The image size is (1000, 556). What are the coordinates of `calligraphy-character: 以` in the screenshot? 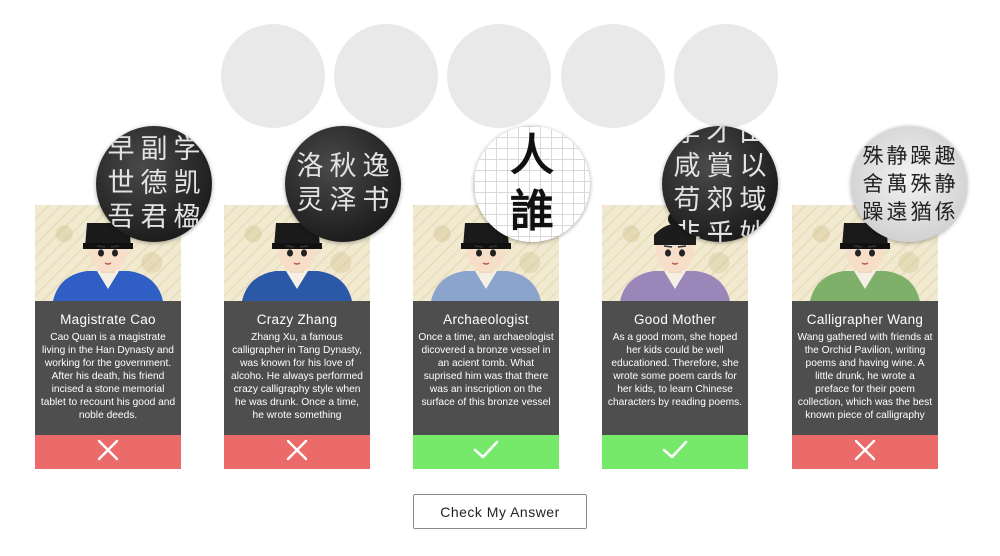 It's located at (753, 166).